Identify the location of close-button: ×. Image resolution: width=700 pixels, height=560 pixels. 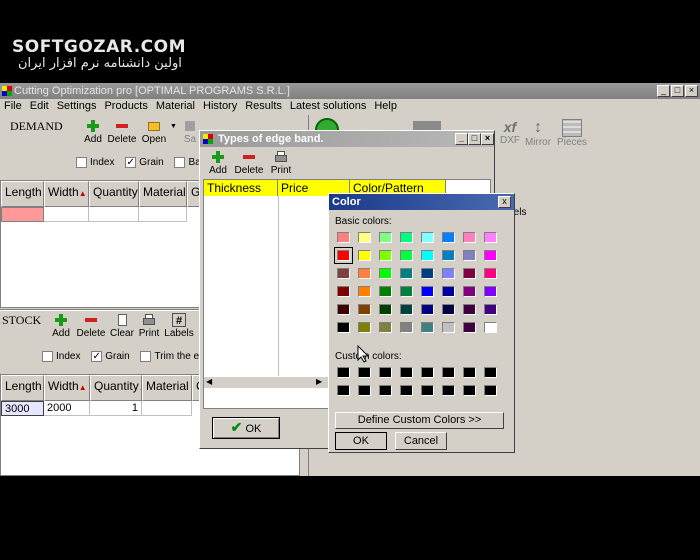
(691, 91).